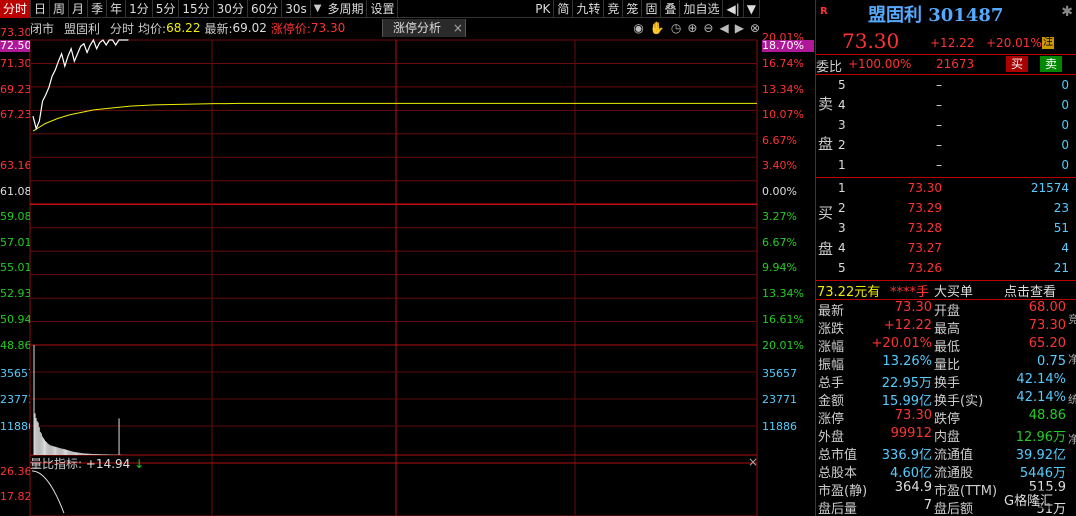 Image resolution: width=1076 pixels, height=516 pixels. What do you see at coordinates (1048, 43) in the screenshot?
I see `registration-badge: 注` at bounding box center [1048, 43].